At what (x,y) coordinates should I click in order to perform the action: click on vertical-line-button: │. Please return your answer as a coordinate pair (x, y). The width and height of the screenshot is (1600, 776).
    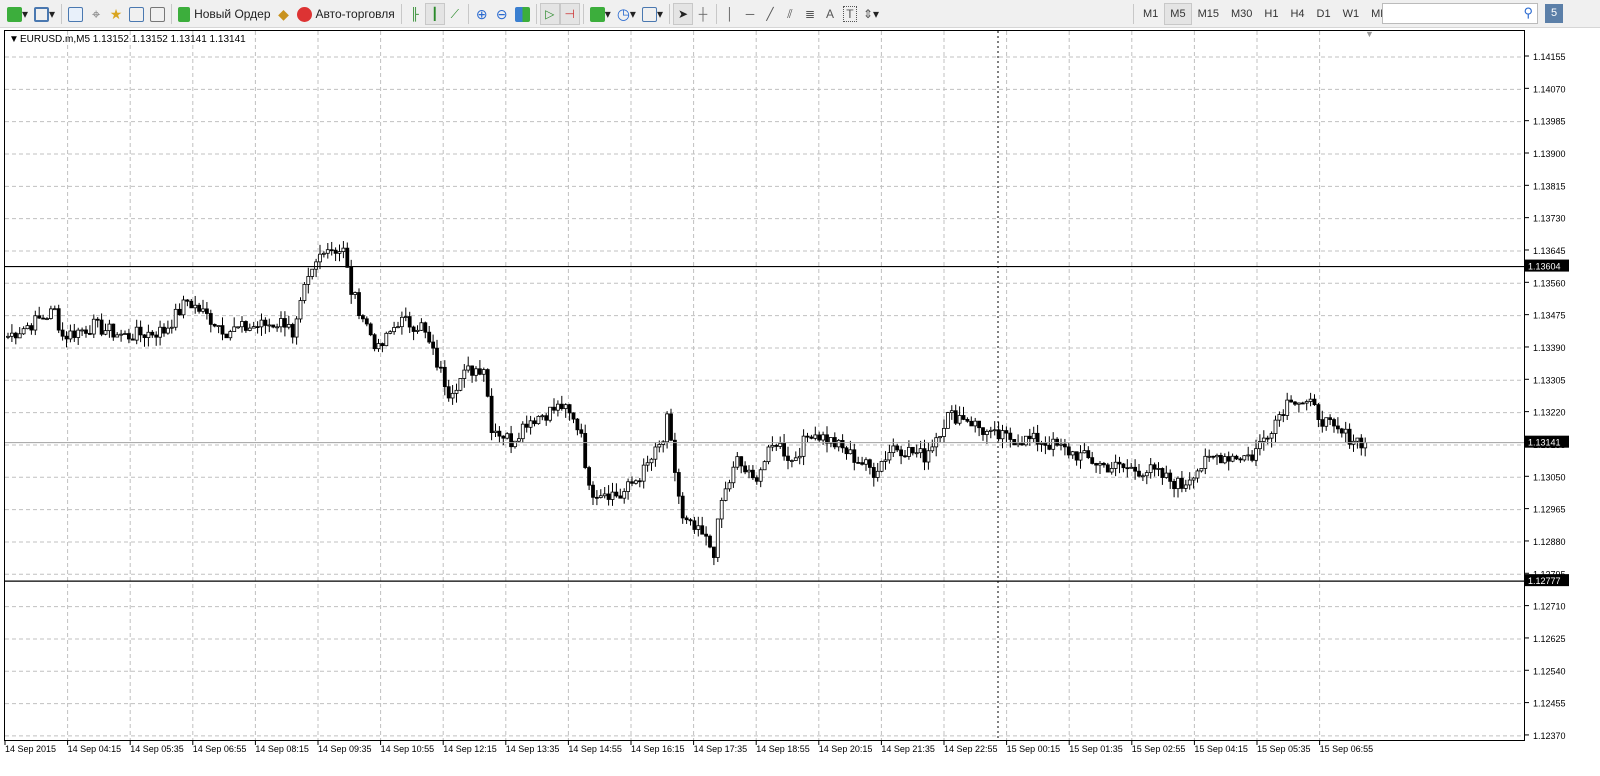
    Looking at the image, I should click on (730, 14).